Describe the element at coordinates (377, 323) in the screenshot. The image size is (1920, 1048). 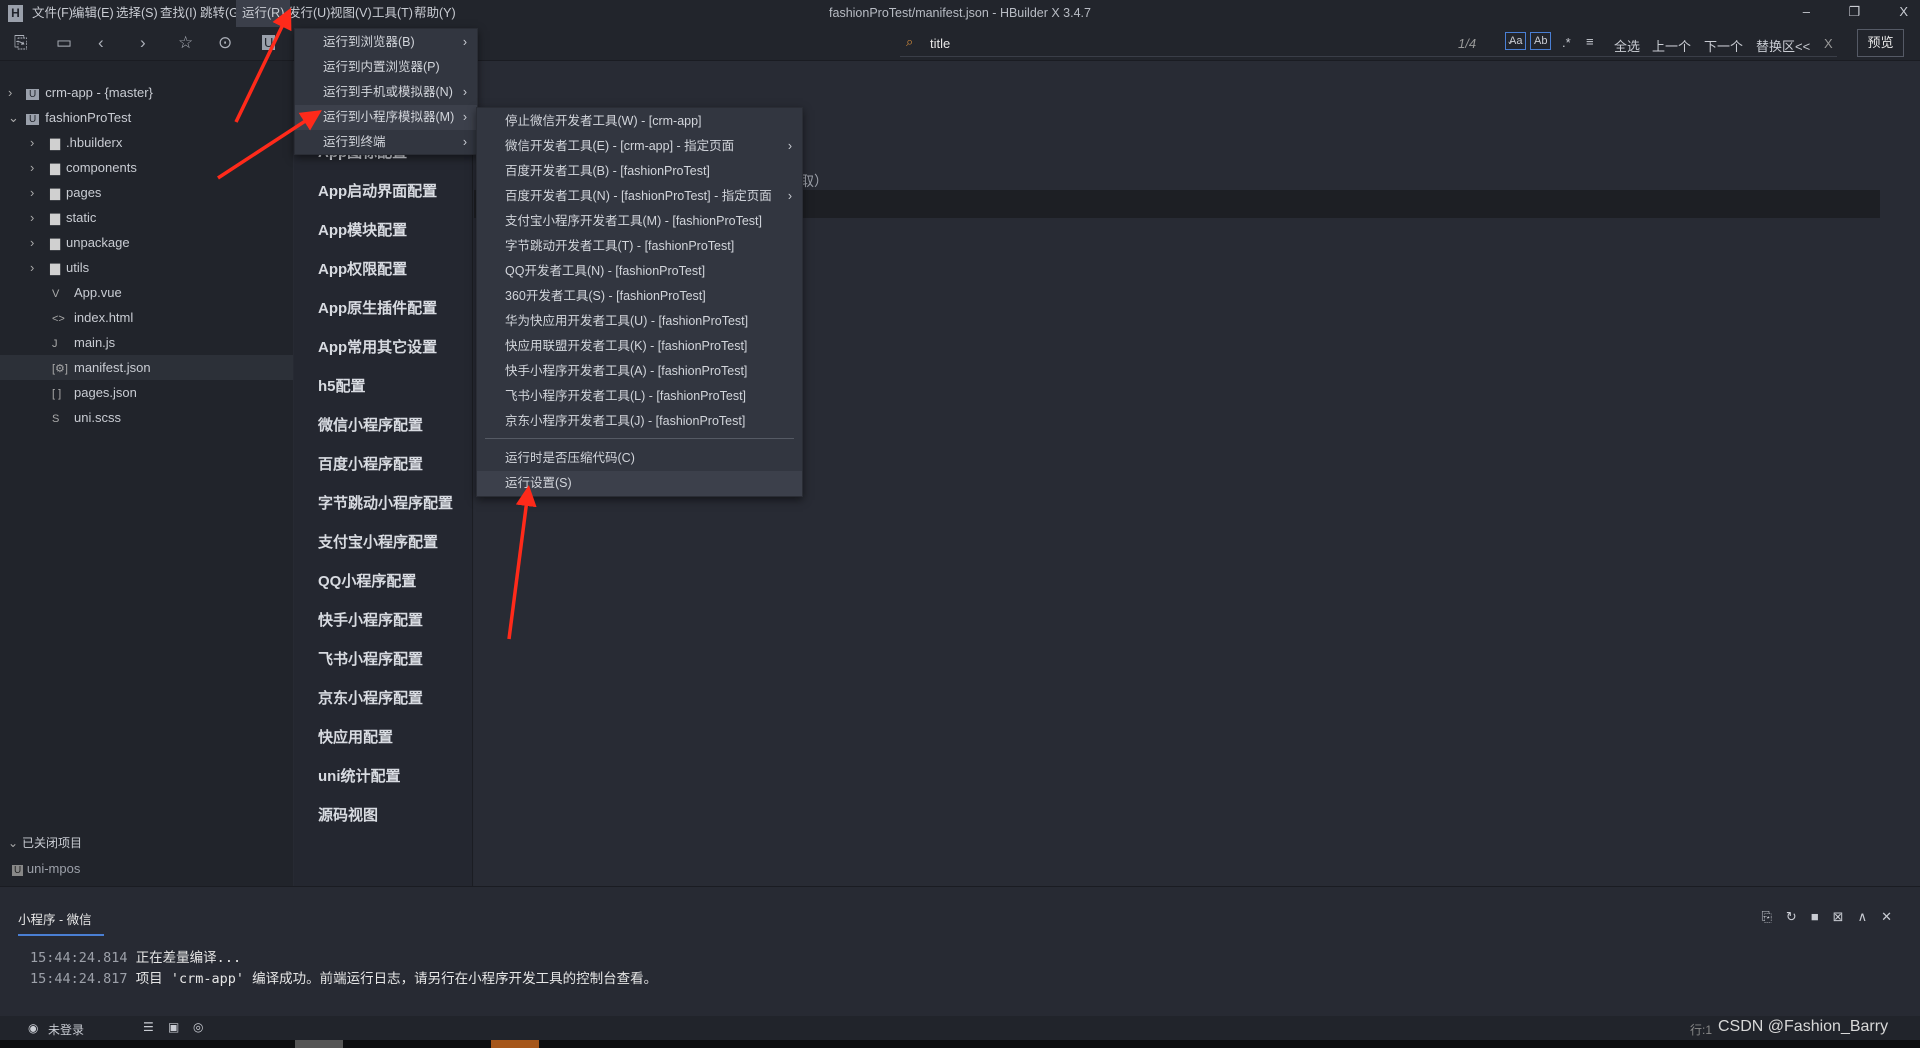
I see `annotation-arrows` at that location.